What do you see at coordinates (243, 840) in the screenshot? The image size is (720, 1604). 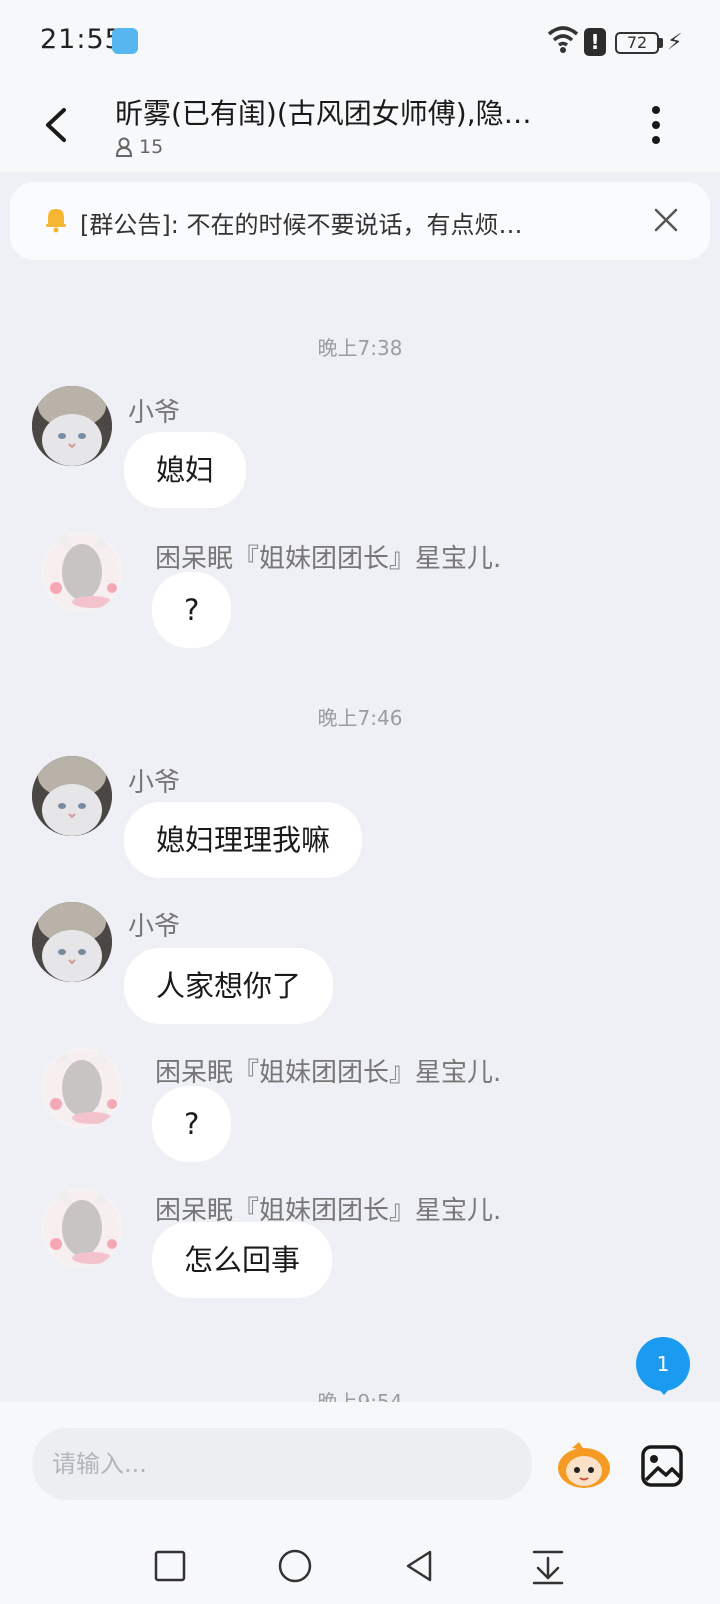 I see `message-bubble: 媳妇理理我嘛` at bounding box center [243, 840].